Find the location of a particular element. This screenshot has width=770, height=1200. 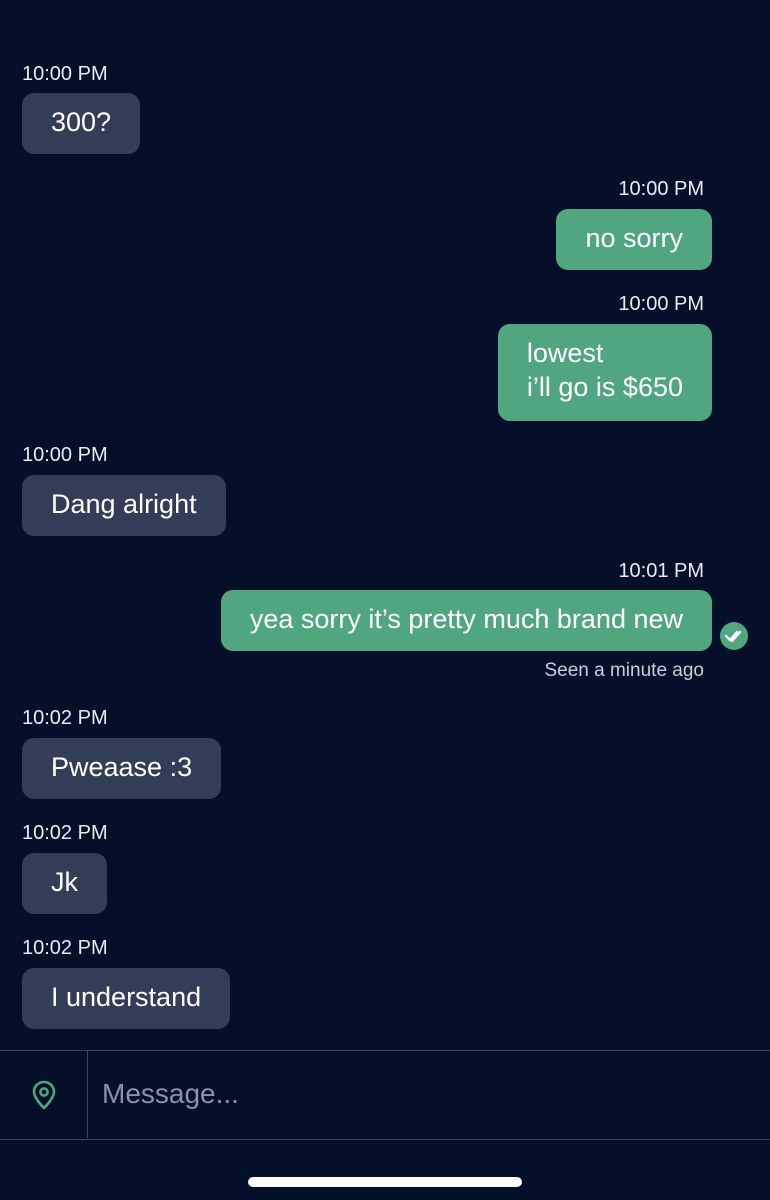

incoming-message-bubble: Jk is located at coordinates (64, 883).